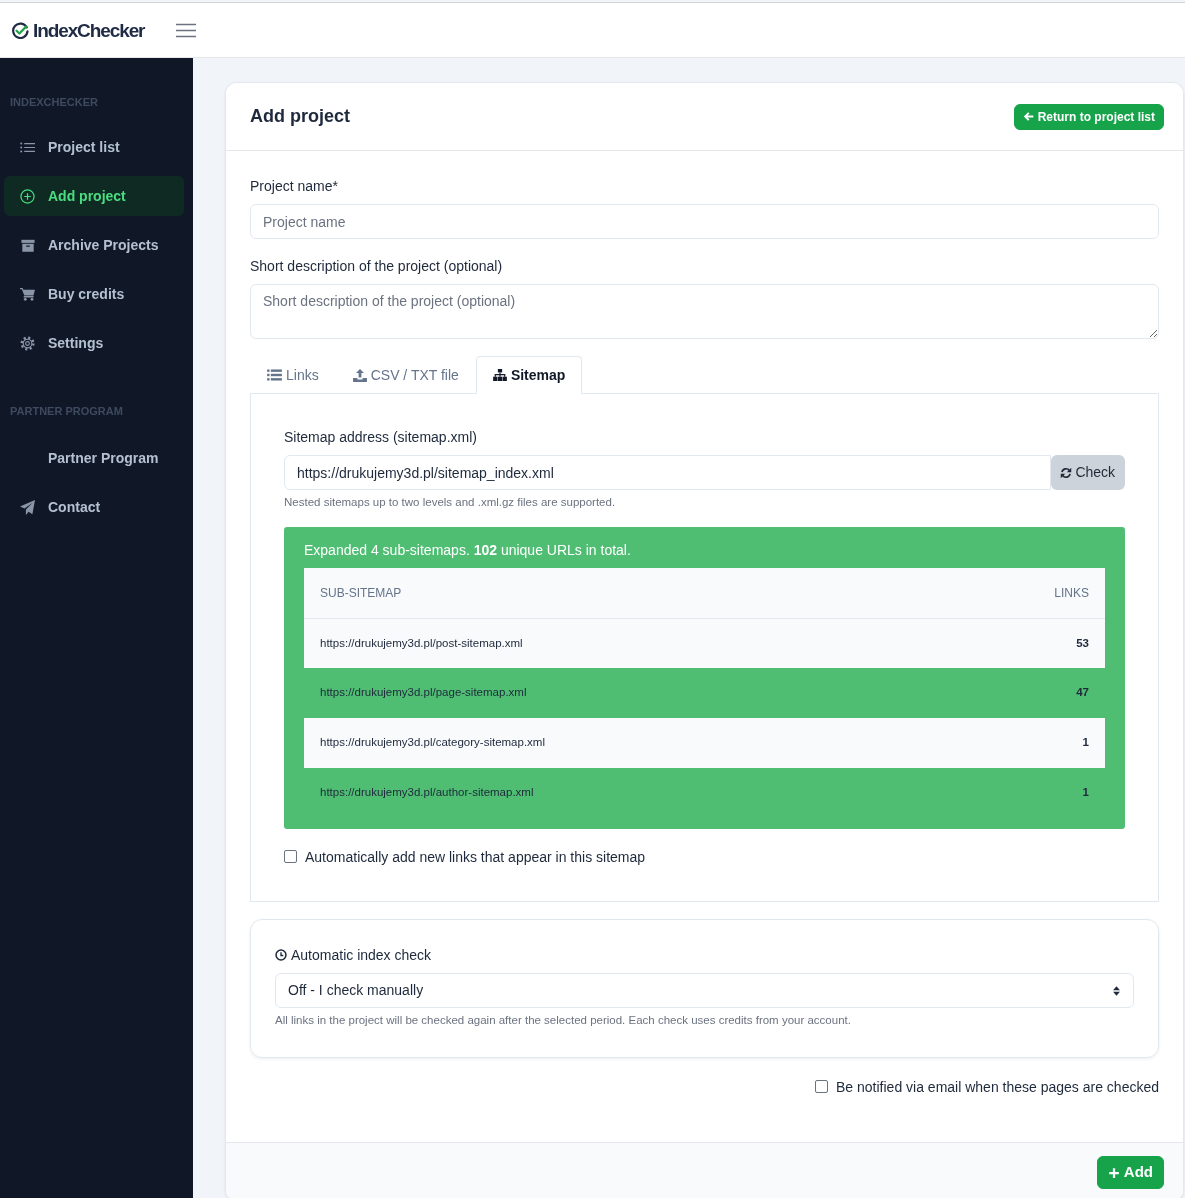 Image resolution: width=1185 pixels, height=1198 pixels. Describe the element at coordinates (529, 375) in the screenshot. I see `tab: Sitemap` at that location.